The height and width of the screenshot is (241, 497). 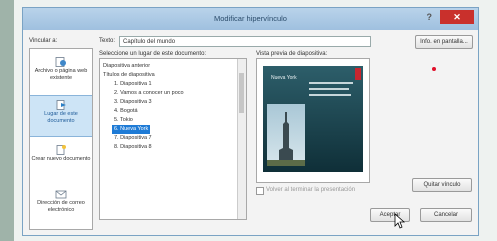 What do you see at coordinates (430, 17) in the screenshot?
I see `help-button: ?` at bounding box center [430, 17].